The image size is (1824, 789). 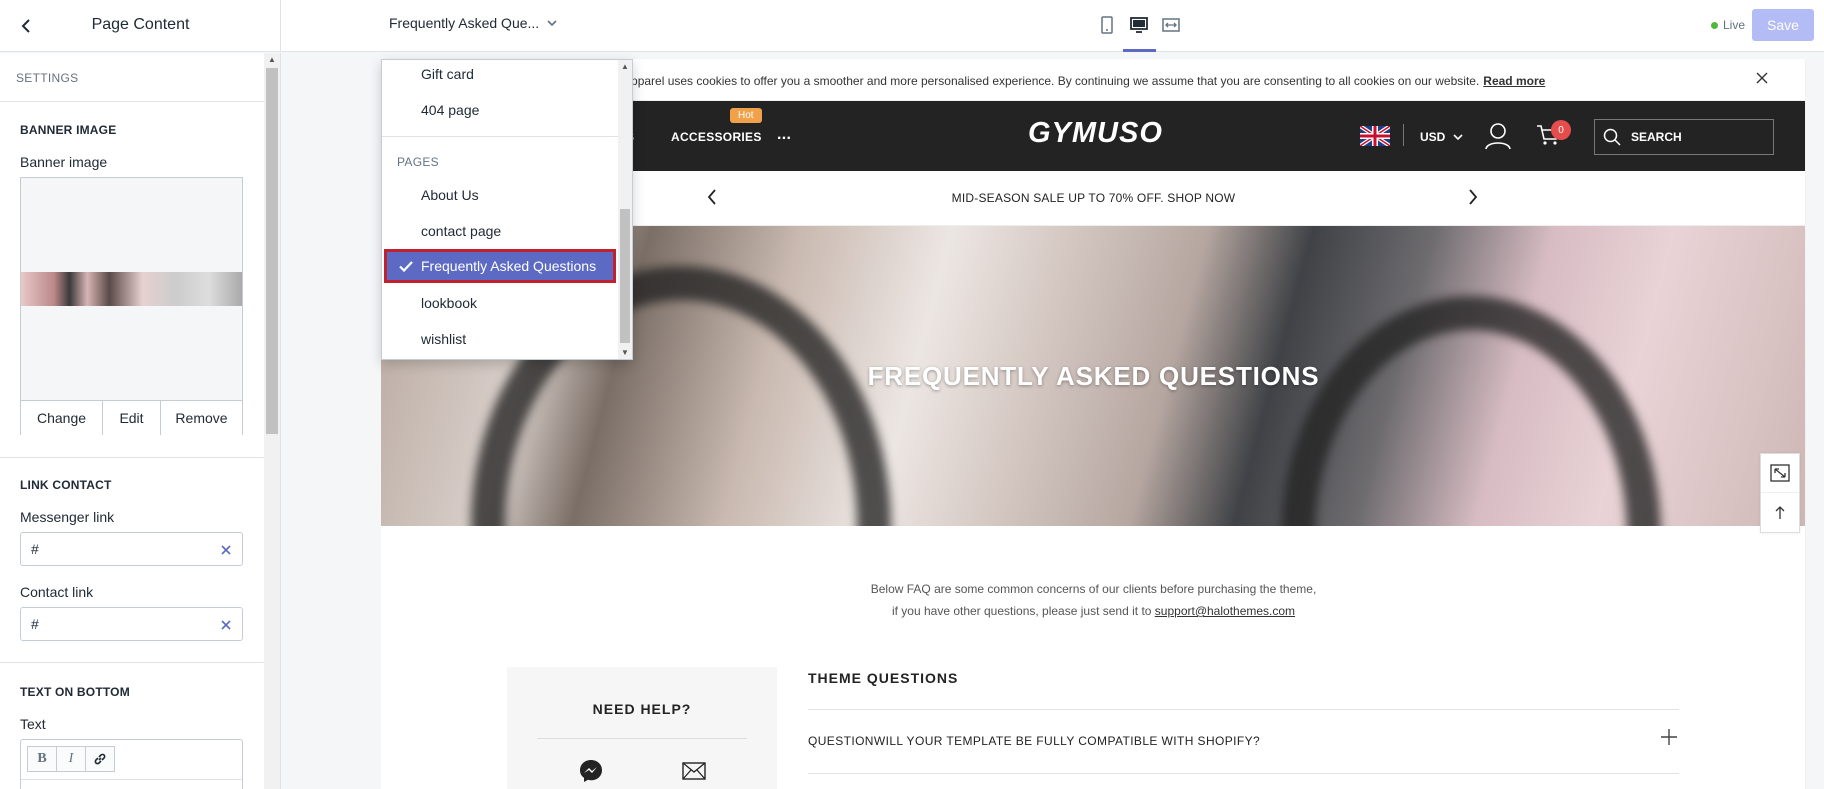 I want to click on link-section-title: LINK CONTACT, so click(x=66, y=485).